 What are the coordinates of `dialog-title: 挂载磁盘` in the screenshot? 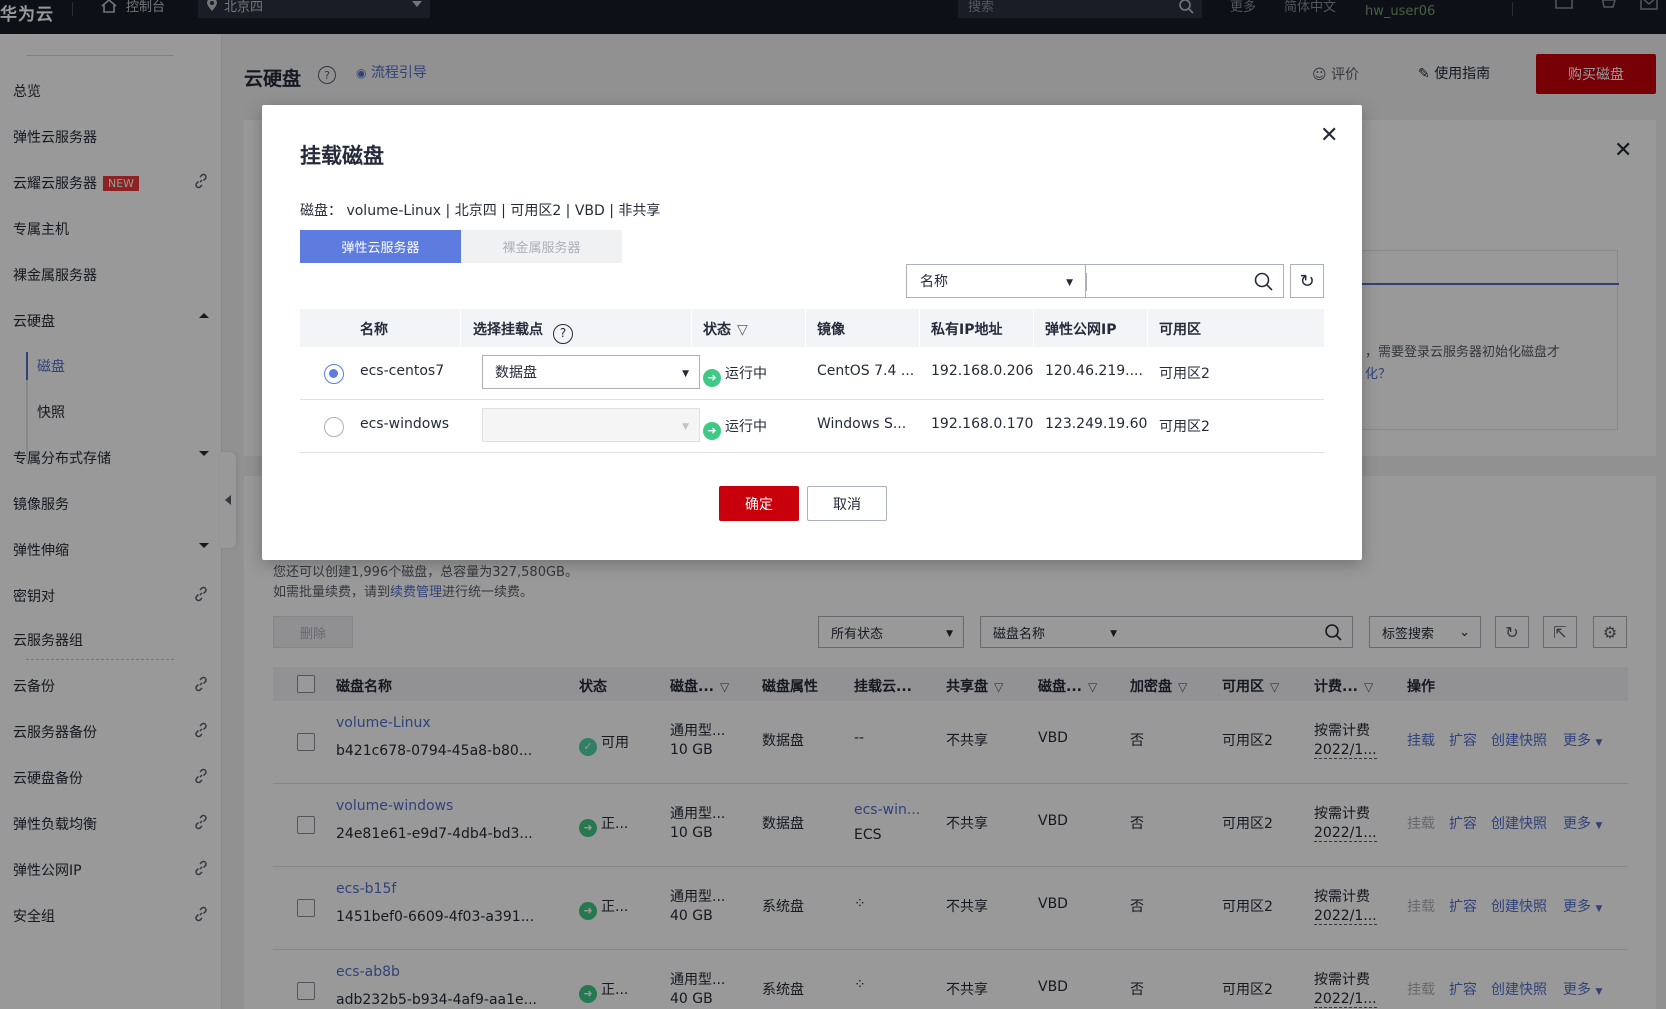 It's located at (342, 156).